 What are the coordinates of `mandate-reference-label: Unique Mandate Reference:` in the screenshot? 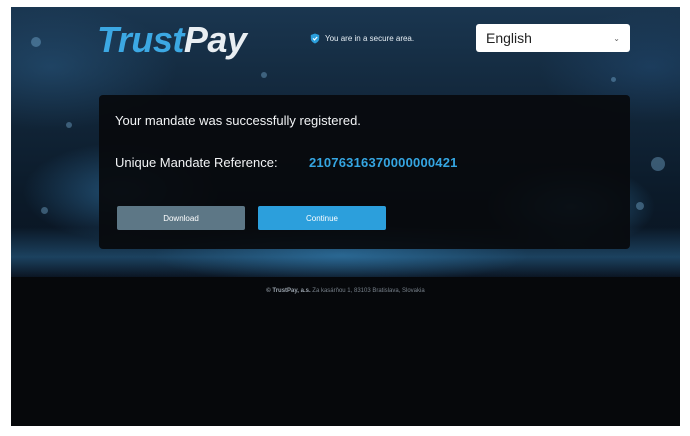 It's located at (196, 162).